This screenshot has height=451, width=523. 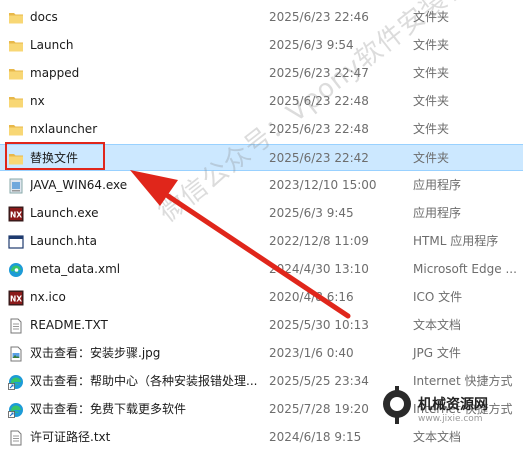 I want to click on file-name: meta_data.xml, so click(x=75, y=269).